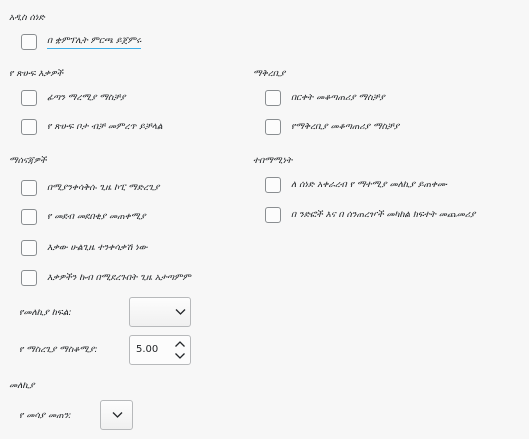  I want to click on checkbox-row-printer-metrics: ለ ሰነድ አቀራረብ የ ማተሚያ መለኪያ ይጠቀሙ, so click(356, 185).